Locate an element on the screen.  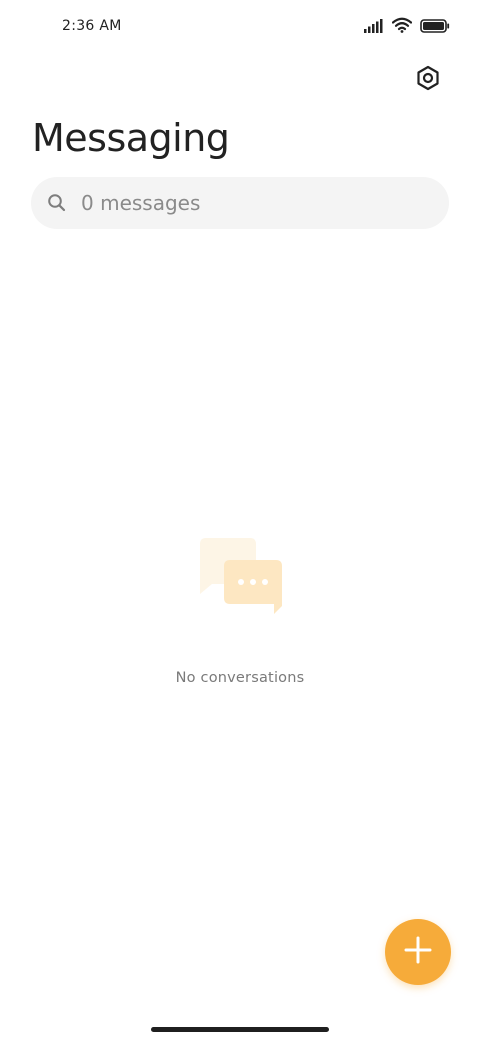
settings-icon is located at coordinates (428, 80).